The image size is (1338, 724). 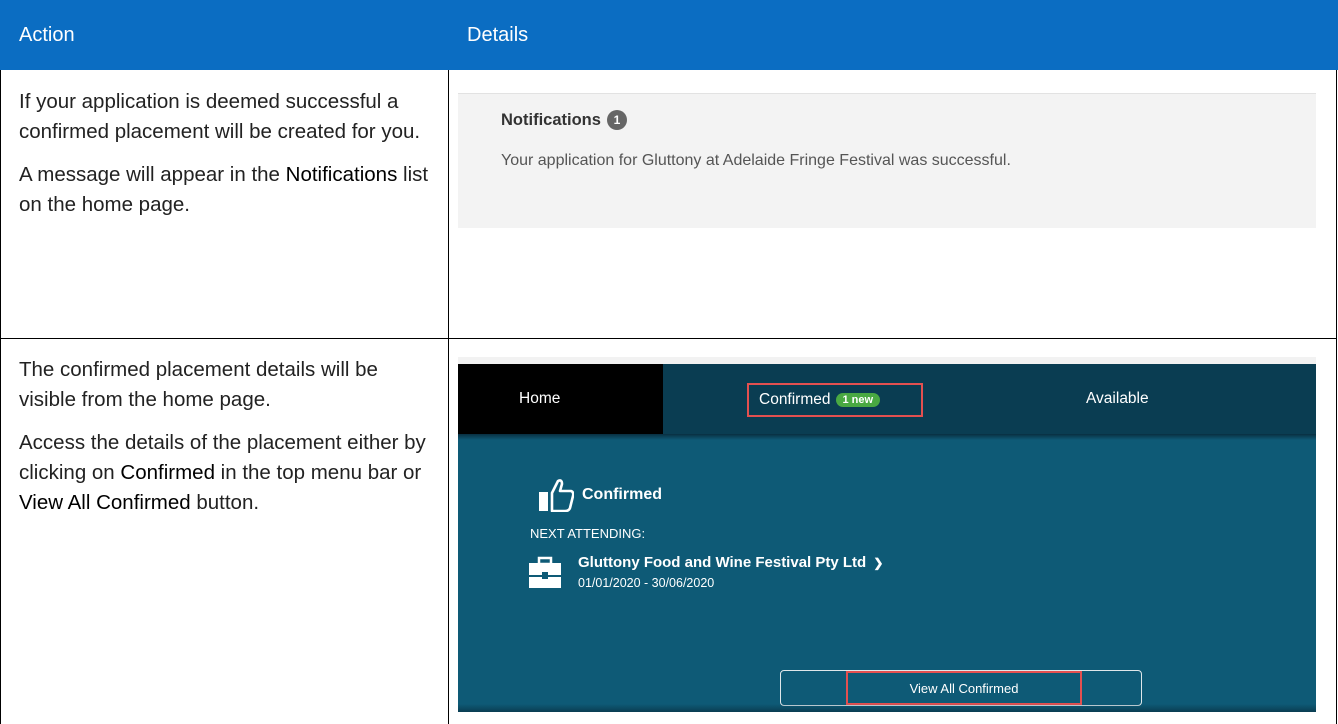 What do you see at coordinates (616, 120) in the screenshot?
I see `notifications-count-badge: 1` at bounding box center [616, 120].